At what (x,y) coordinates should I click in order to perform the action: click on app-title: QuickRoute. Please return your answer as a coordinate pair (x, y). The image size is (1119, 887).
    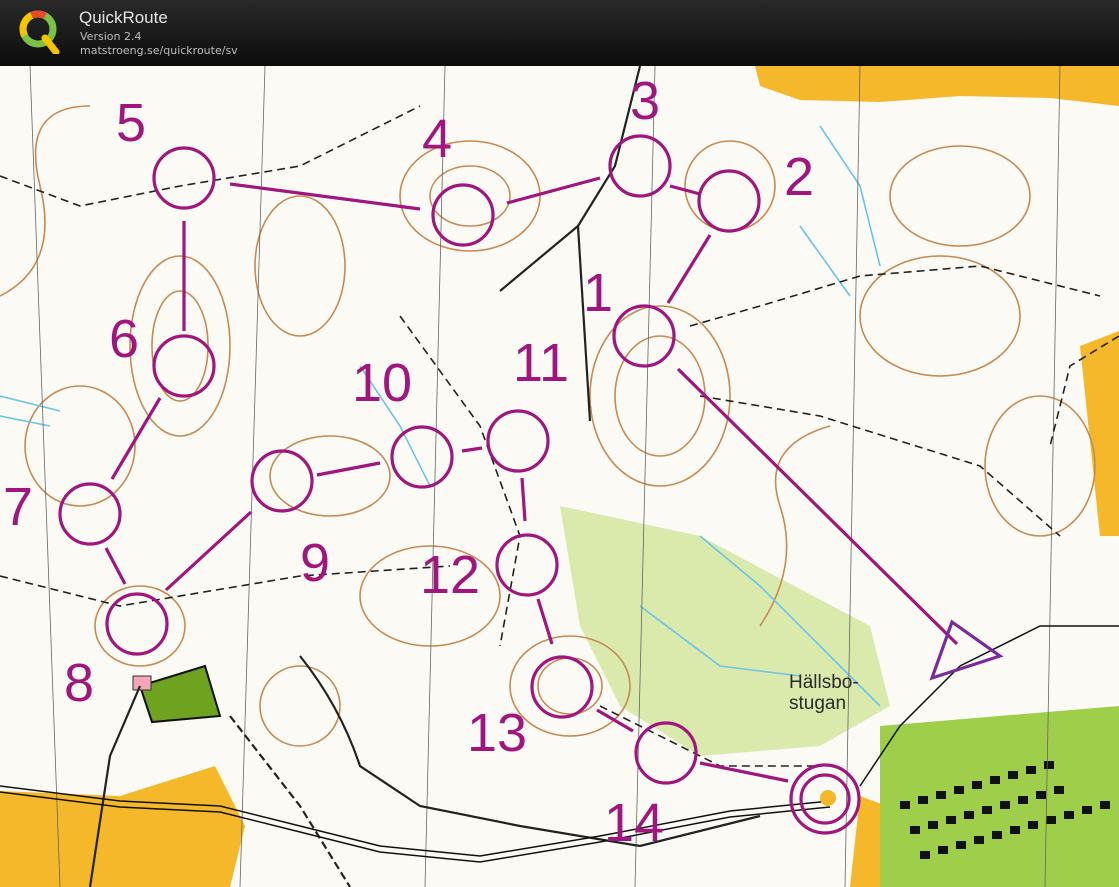
    Looking at the image, I should click on (123, 17).